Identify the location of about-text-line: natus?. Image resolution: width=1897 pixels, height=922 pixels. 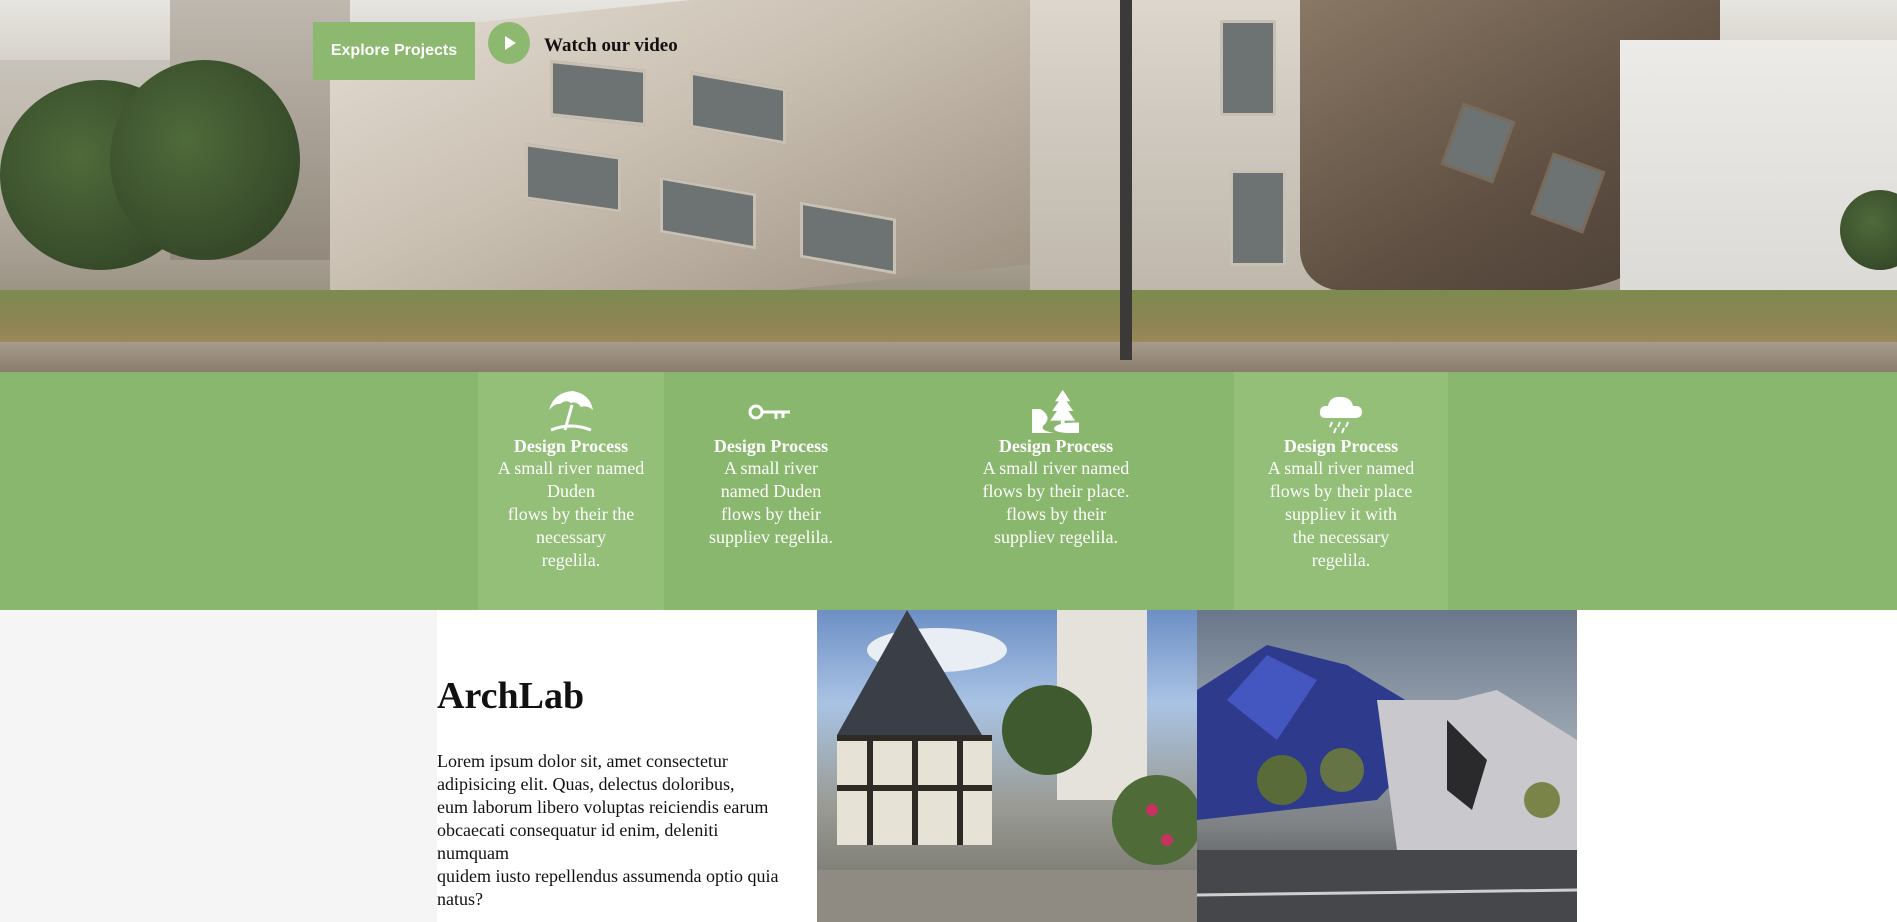
(460, 899).